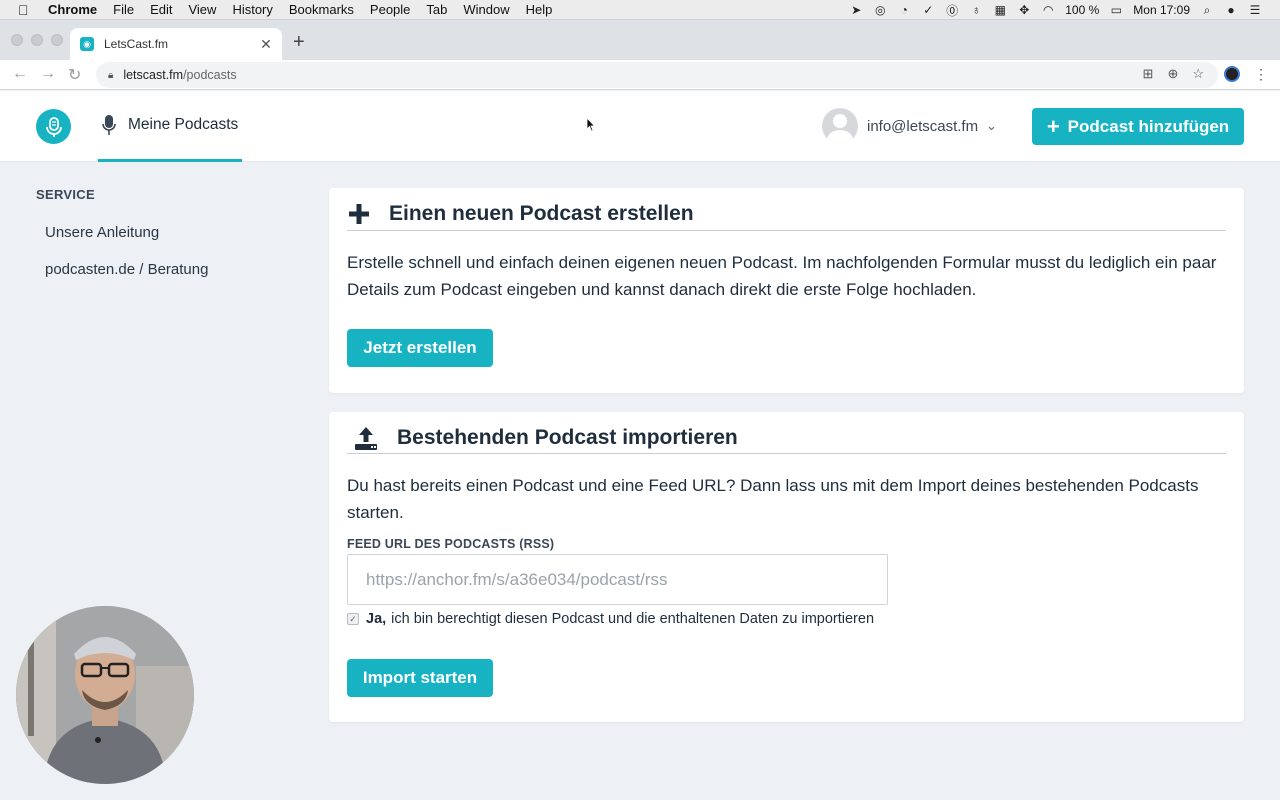 The width and height of the screenshot is (1280, 800). I want to click on microphone-icon, so click(109, 125).